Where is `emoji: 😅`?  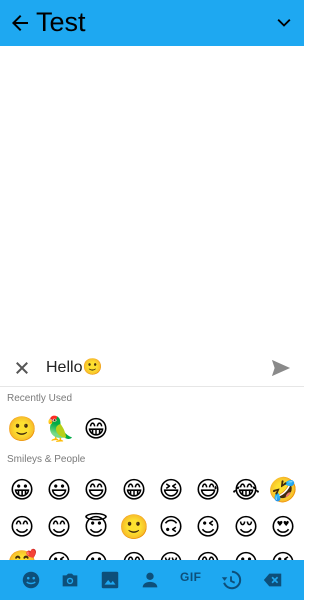
emoji: 😅 is located at coordinates (208, 490).